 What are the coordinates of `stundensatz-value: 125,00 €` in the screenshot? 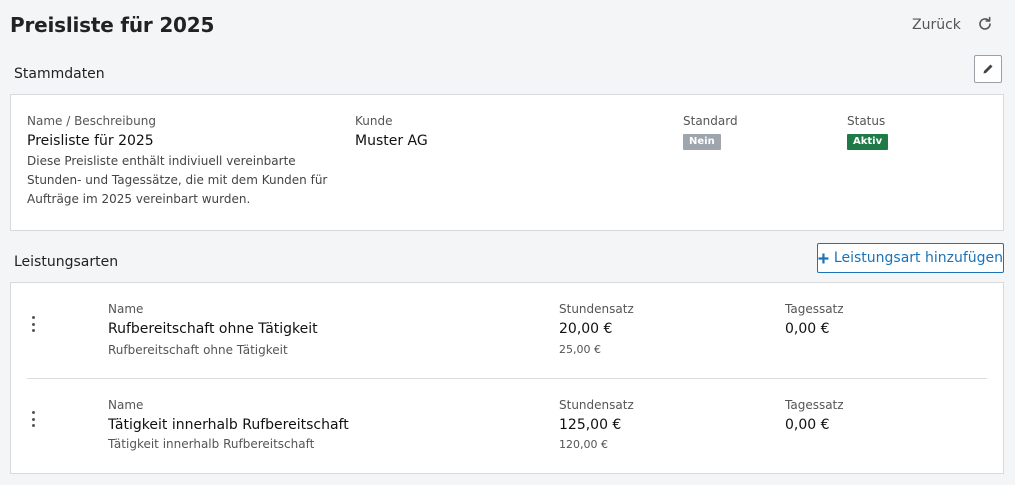 It's located at (590, 425).